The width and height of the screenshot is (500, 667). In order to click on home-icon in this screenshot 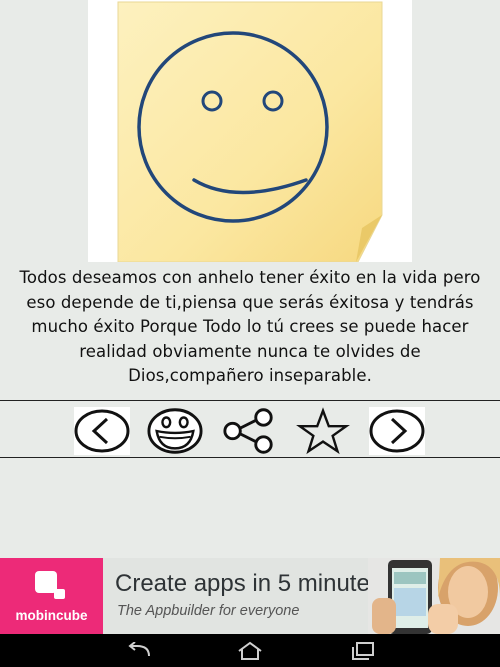, I will do `click(250, 650)`.